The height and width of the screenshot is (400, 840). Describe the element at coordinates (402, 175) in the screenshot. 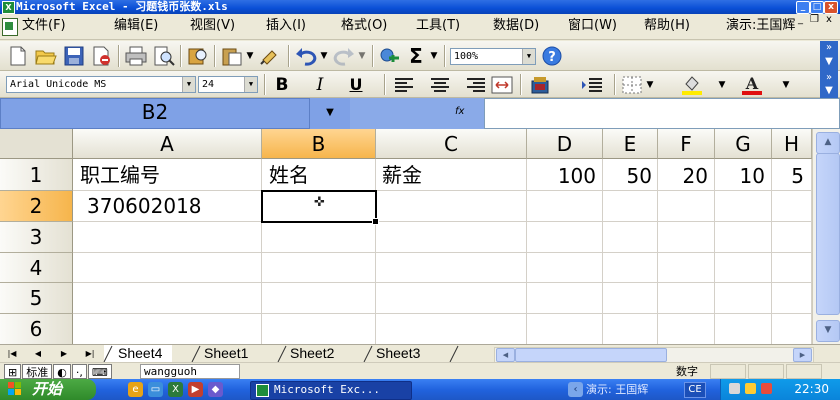

I see `cell-c1: 薪金` at that location.